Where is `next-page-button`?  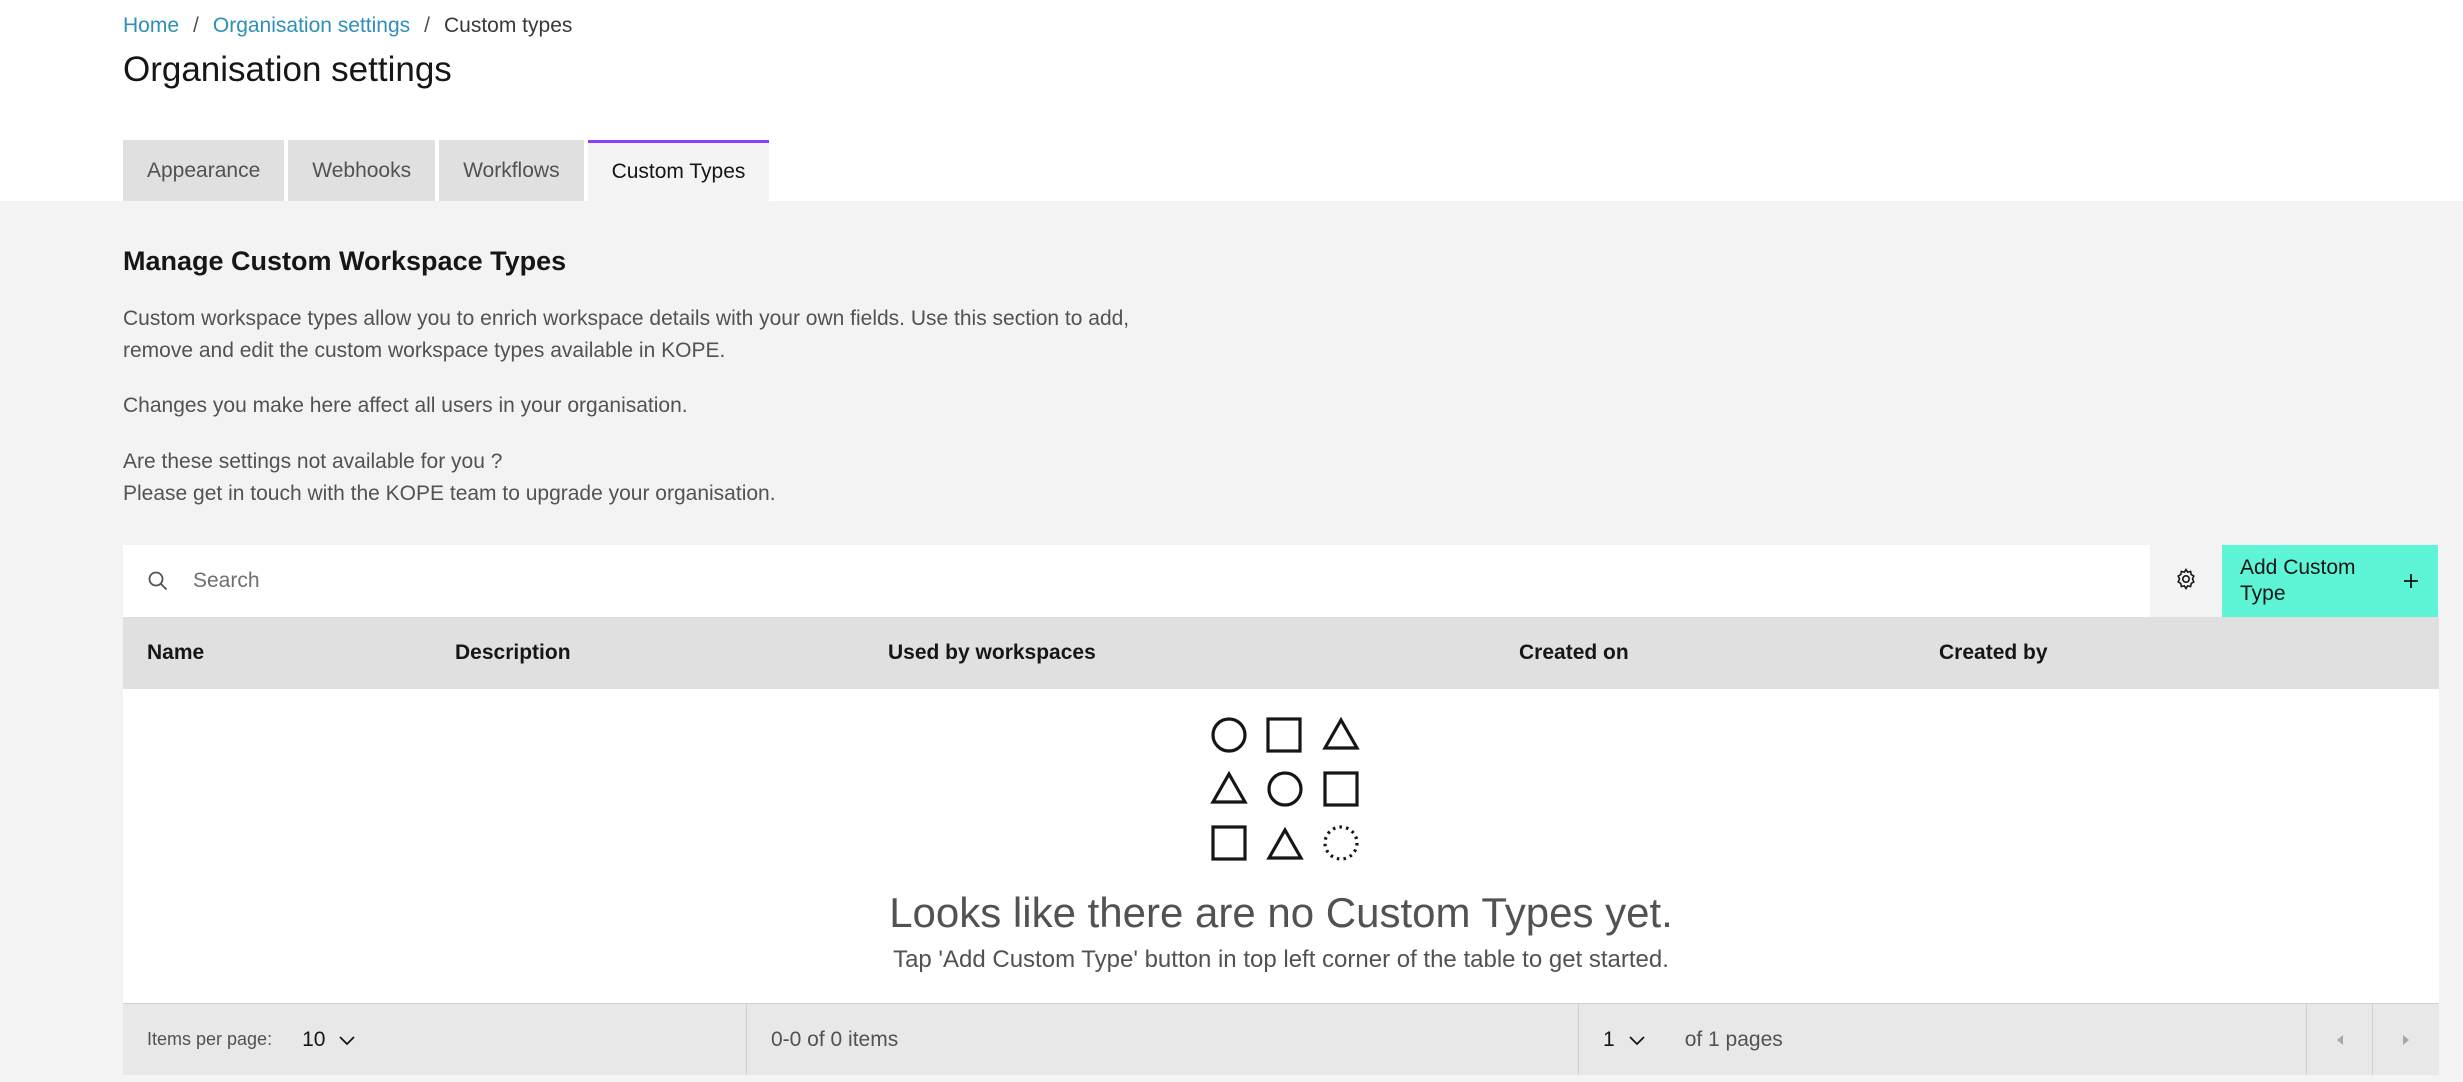 next-page-button is located at coordinates (2406, 1039).